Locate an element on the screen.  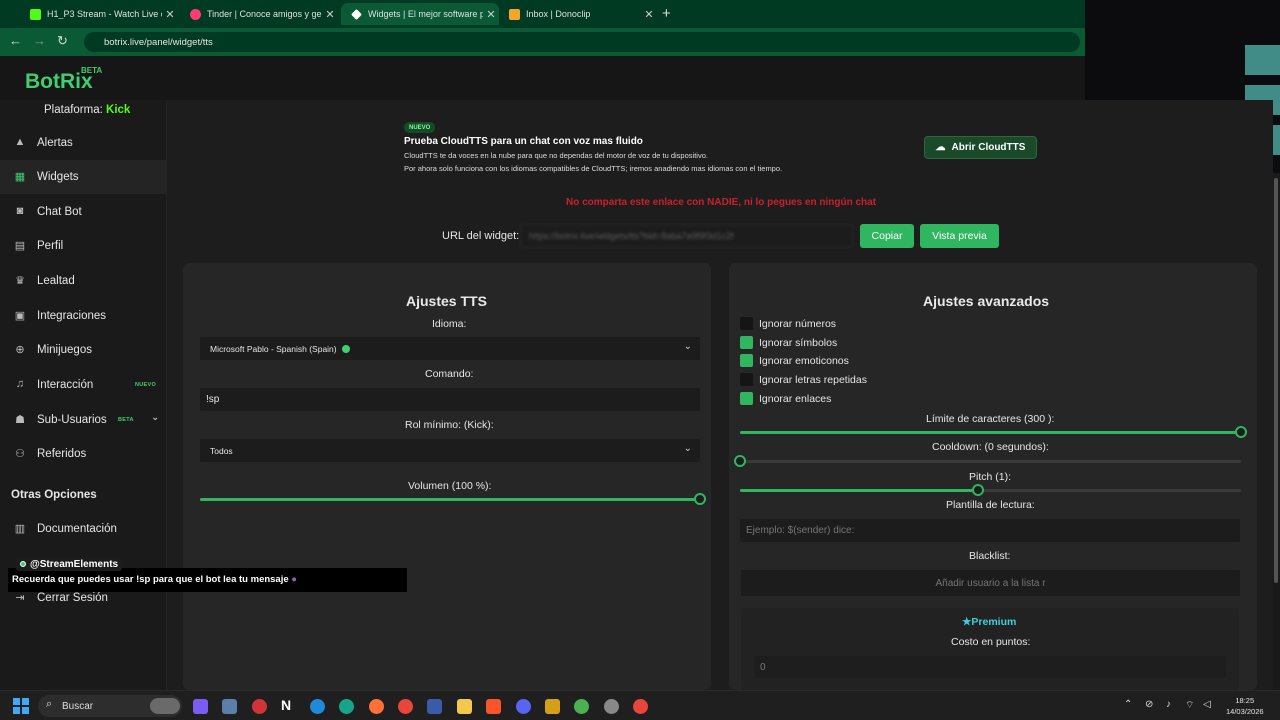
checkbox-label: Ignorar números is located at coordinates (798, 324).